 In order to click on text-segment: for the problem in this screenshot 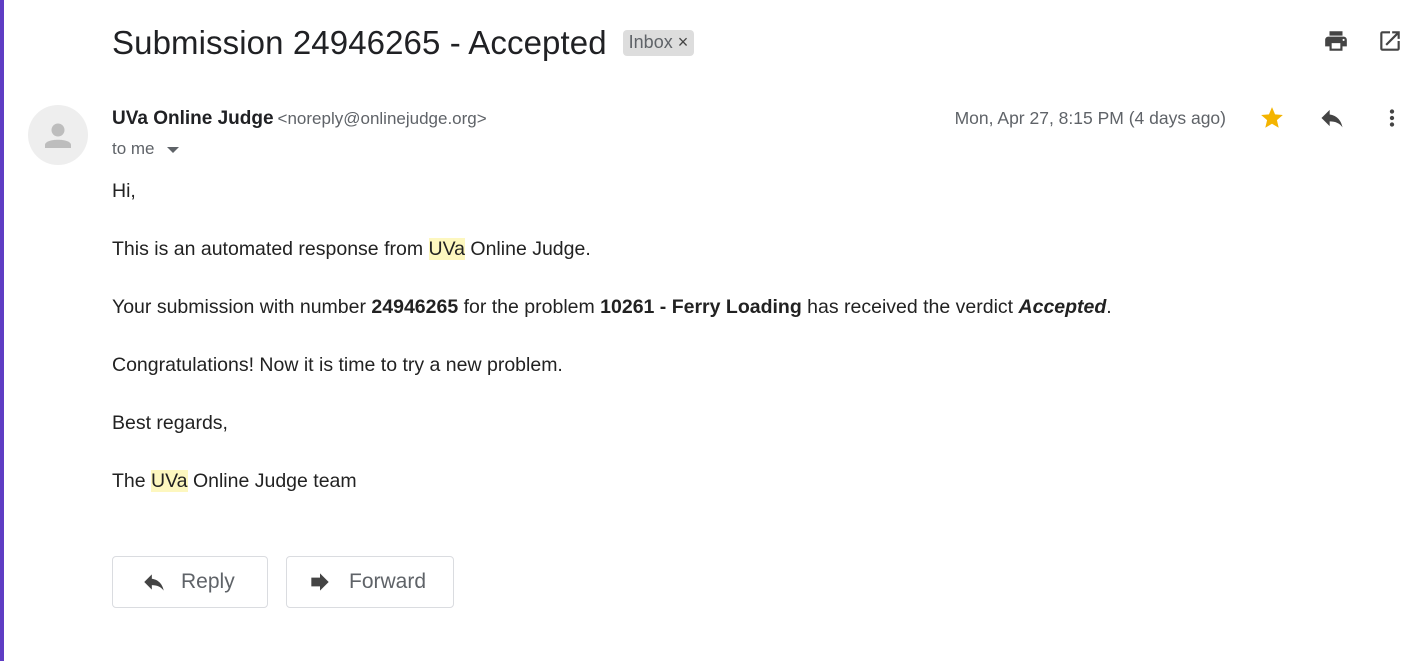, I will do `click(529, 307)`.